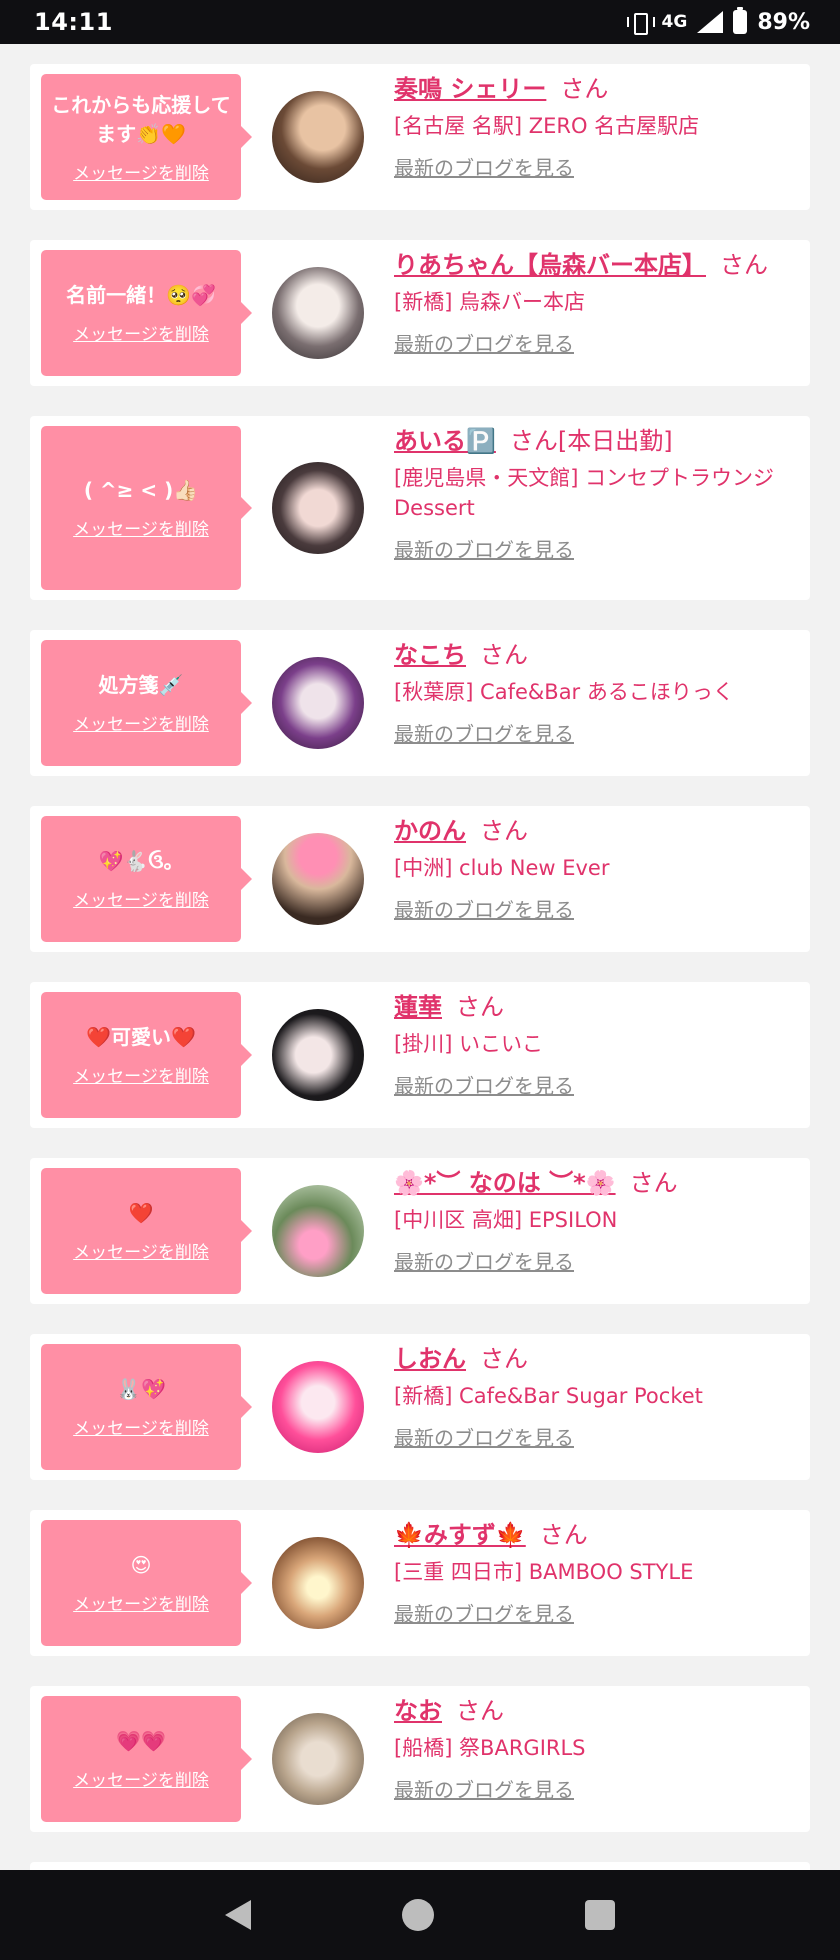 The image size is (840, 1960). Describe the element at coordinates (141, 295) in the screenshot. I see `message-text: 名前一緒！🥺💞` at that location.